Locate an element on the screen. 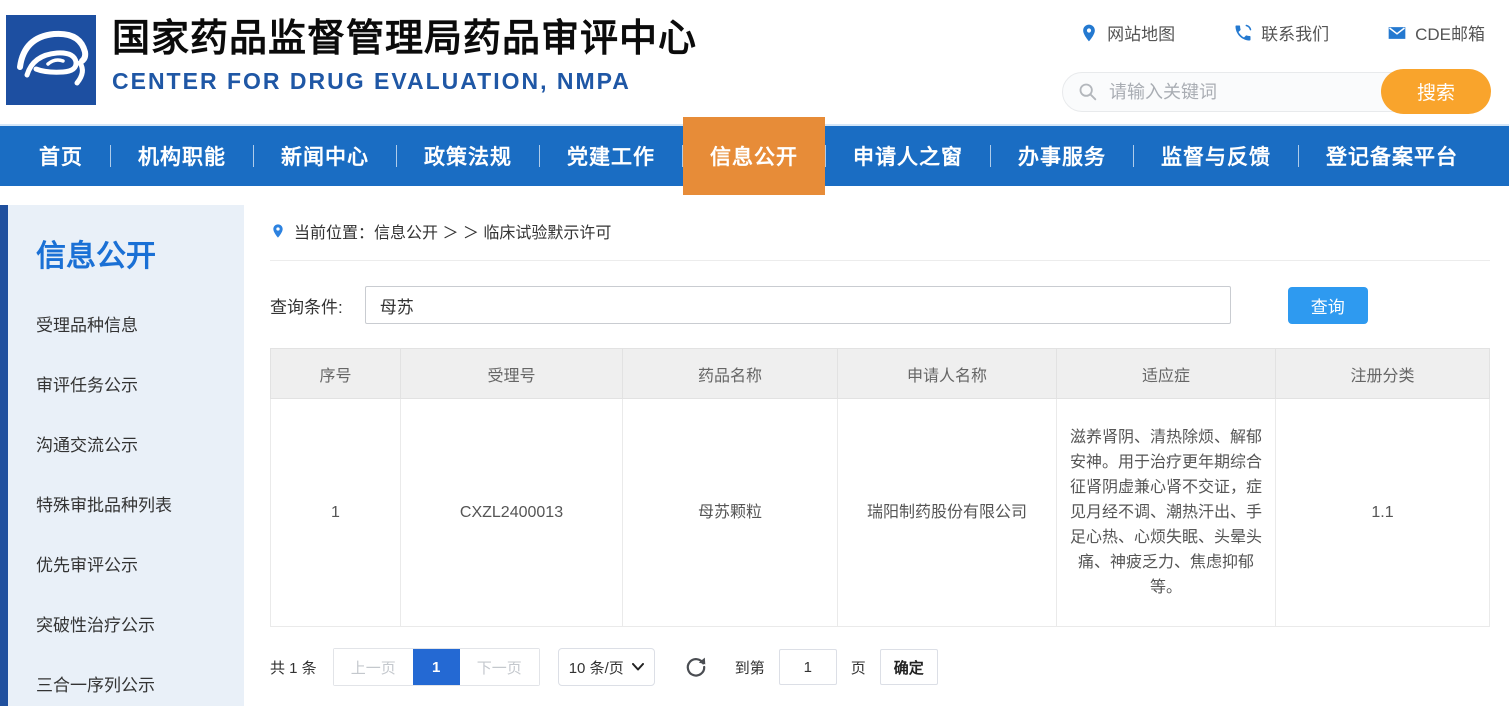 Image resolution: width=1509 pixels, height=706 pixels. sitemap-link: 网站地图 is located at coordinates (1127, 32).